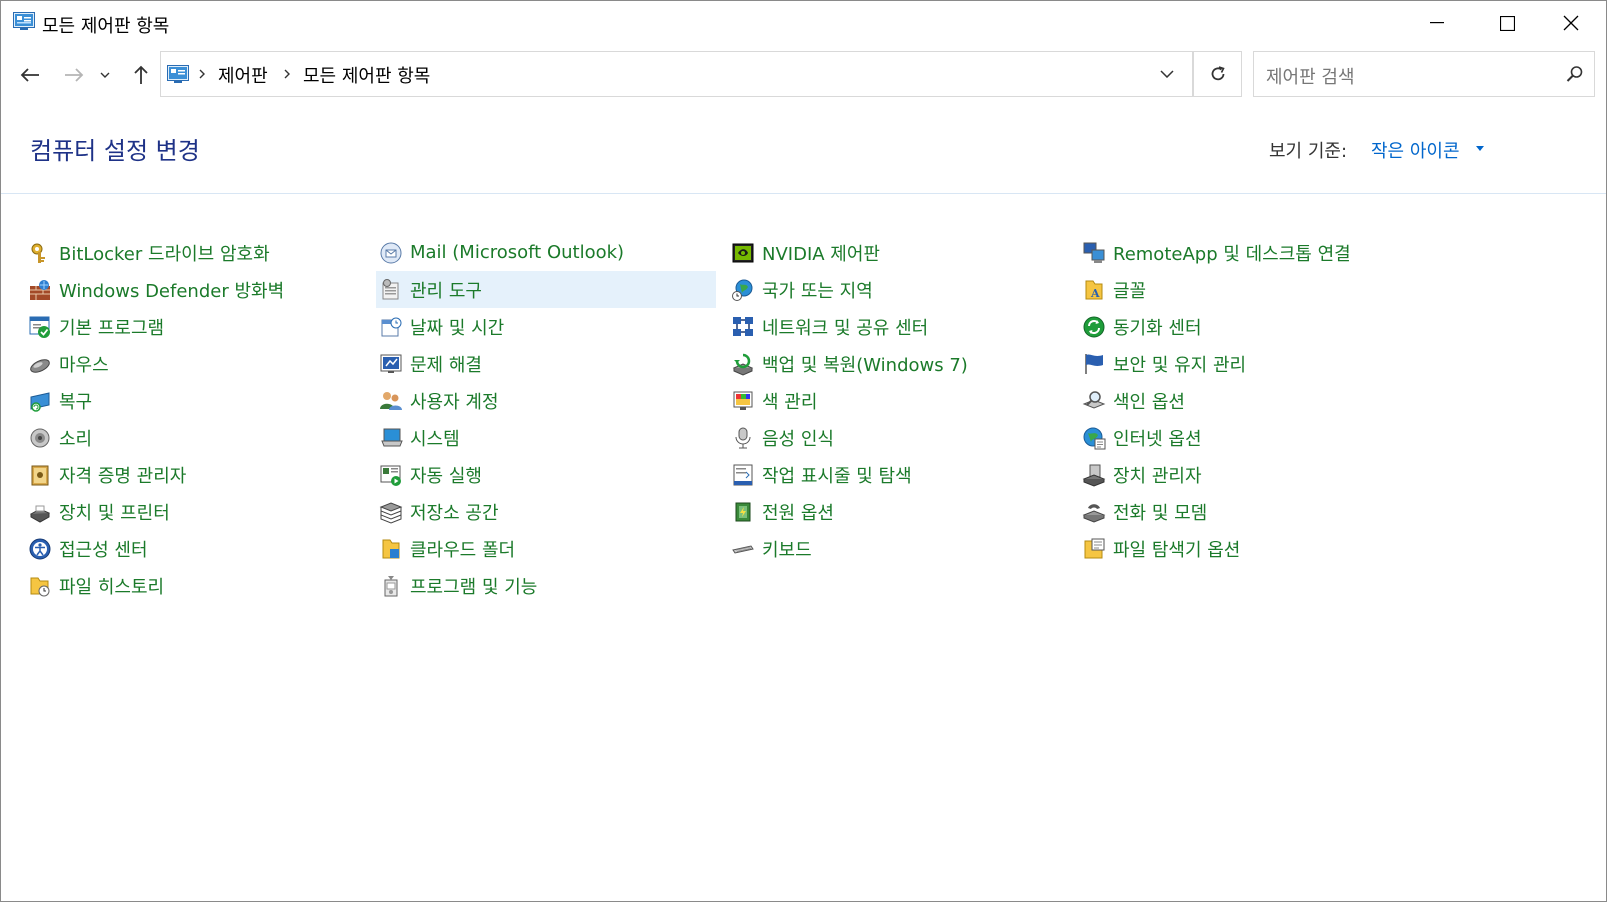  I want to click on item-speech: 음성 인식, so click(781, 437).